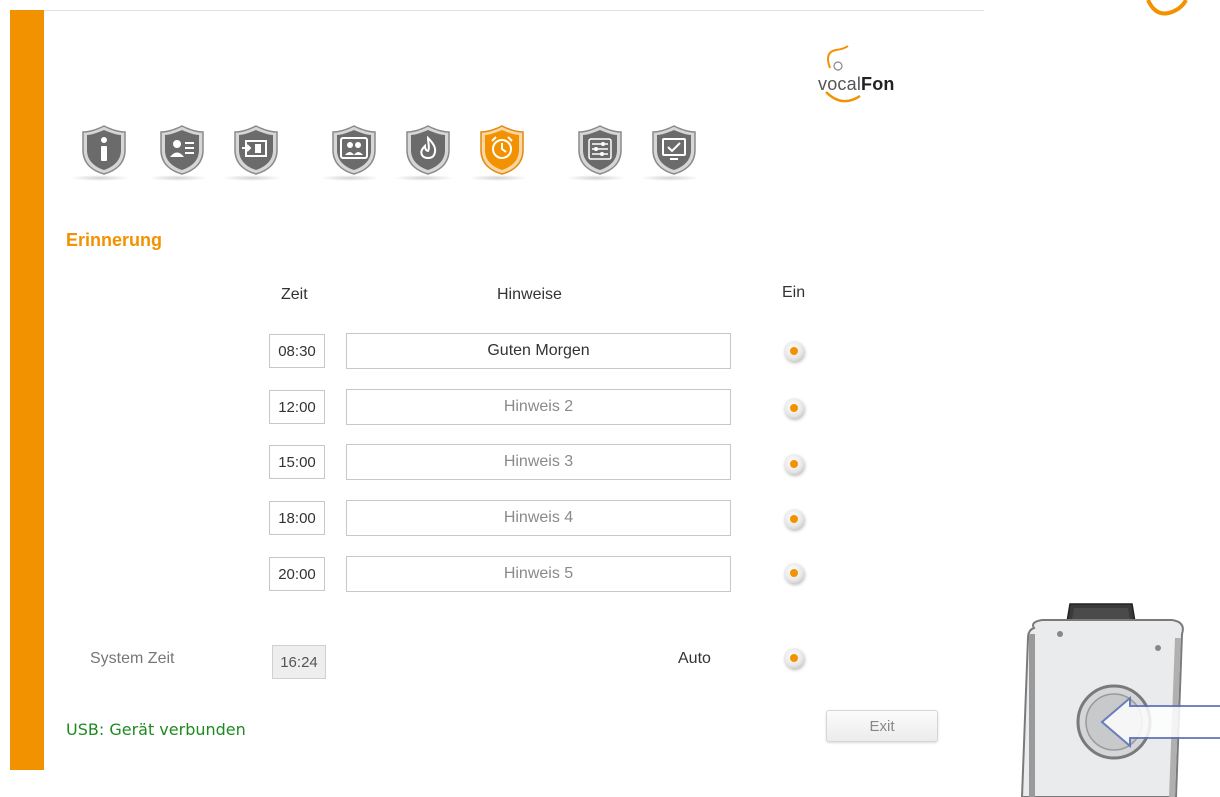 Image resolution: width=1220 pixels, height=797 pixels. I want to click on system-time-value: 16:24, so click(299, 662).